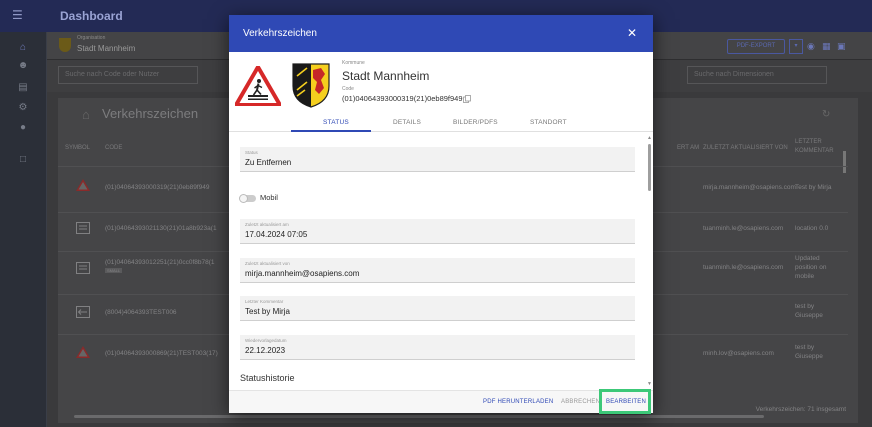  Describe the element at coordinates (267, 378) in the screenshot. I see `status-history-heading: Statushistorie` at that location.